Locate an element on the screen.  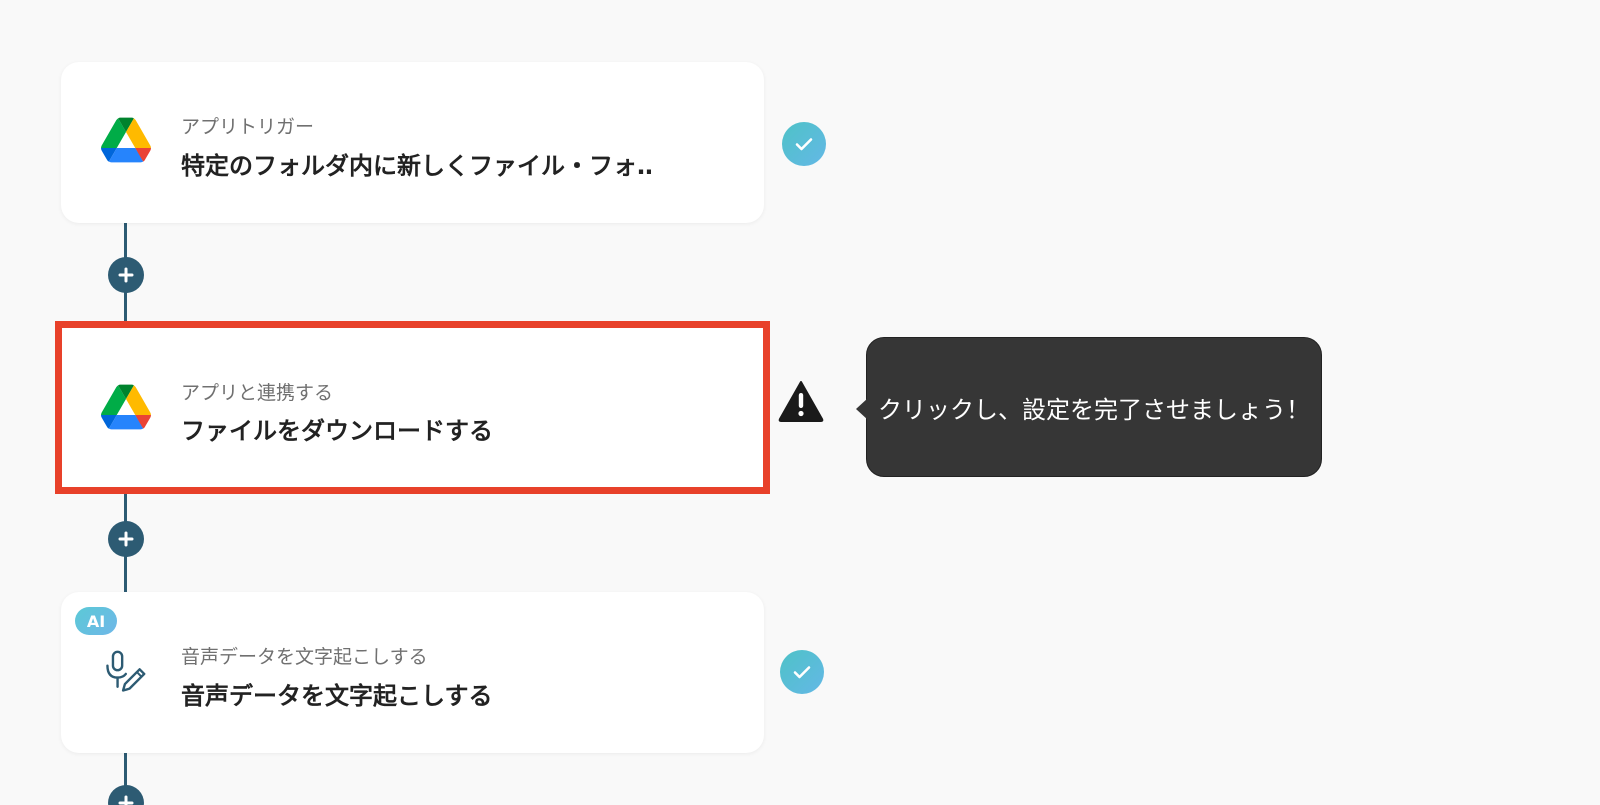
step-subtitle: 音声データを文字起こしする is located at coordinates (304, 657).